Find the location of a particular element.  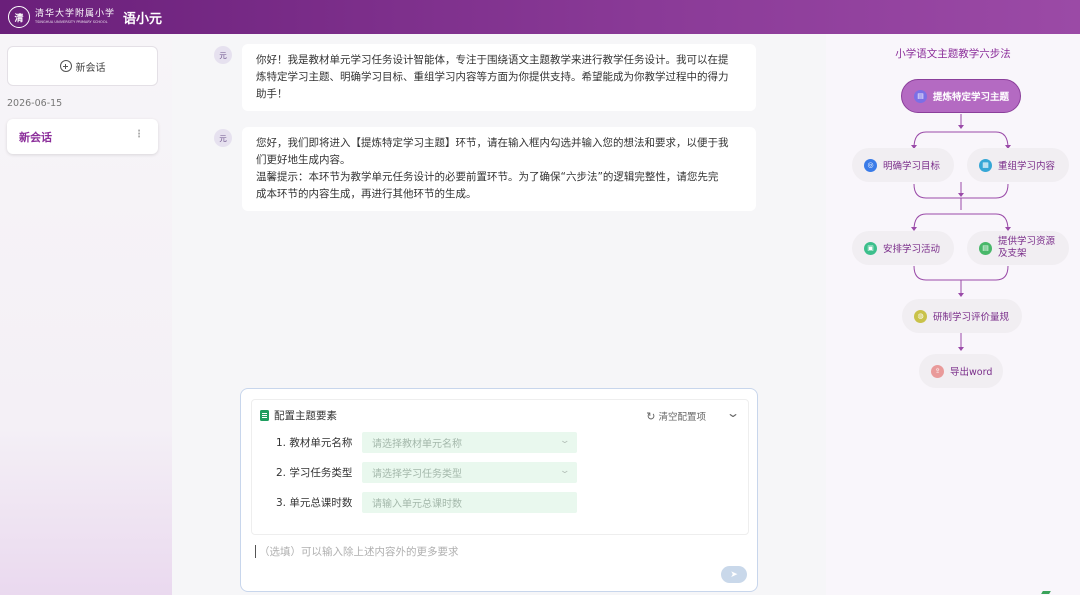

step-reorganize-content: ▦ 重组学习内容 is located at coordinates (1018, 165).